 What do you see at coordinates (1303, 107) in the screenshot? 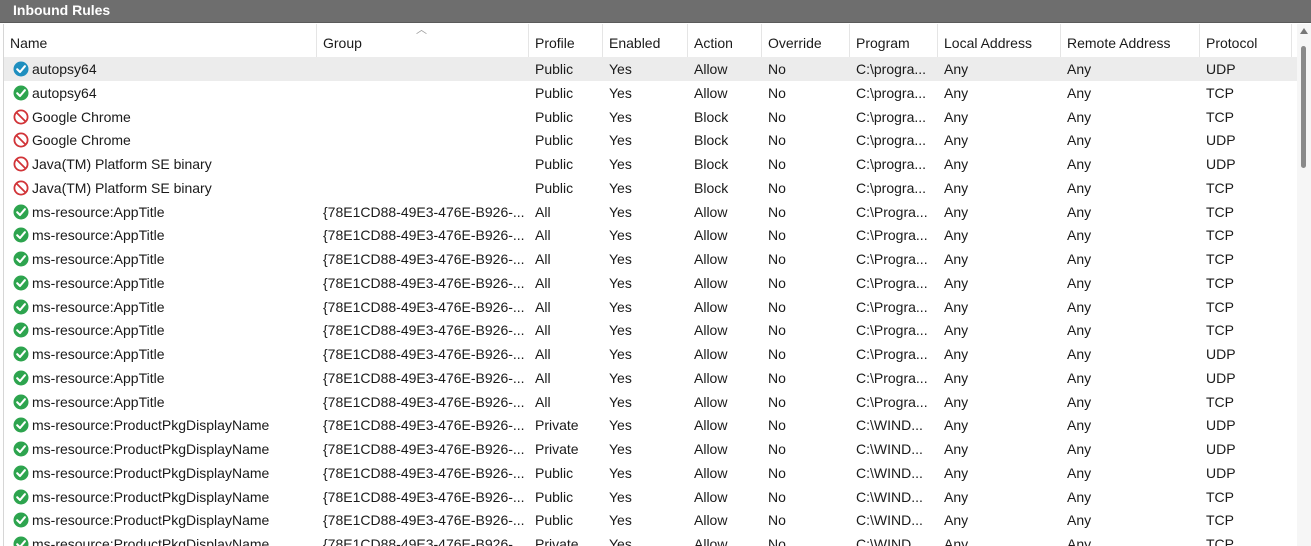
I see `scroll-thumb` at bounding box center [1303, 107].